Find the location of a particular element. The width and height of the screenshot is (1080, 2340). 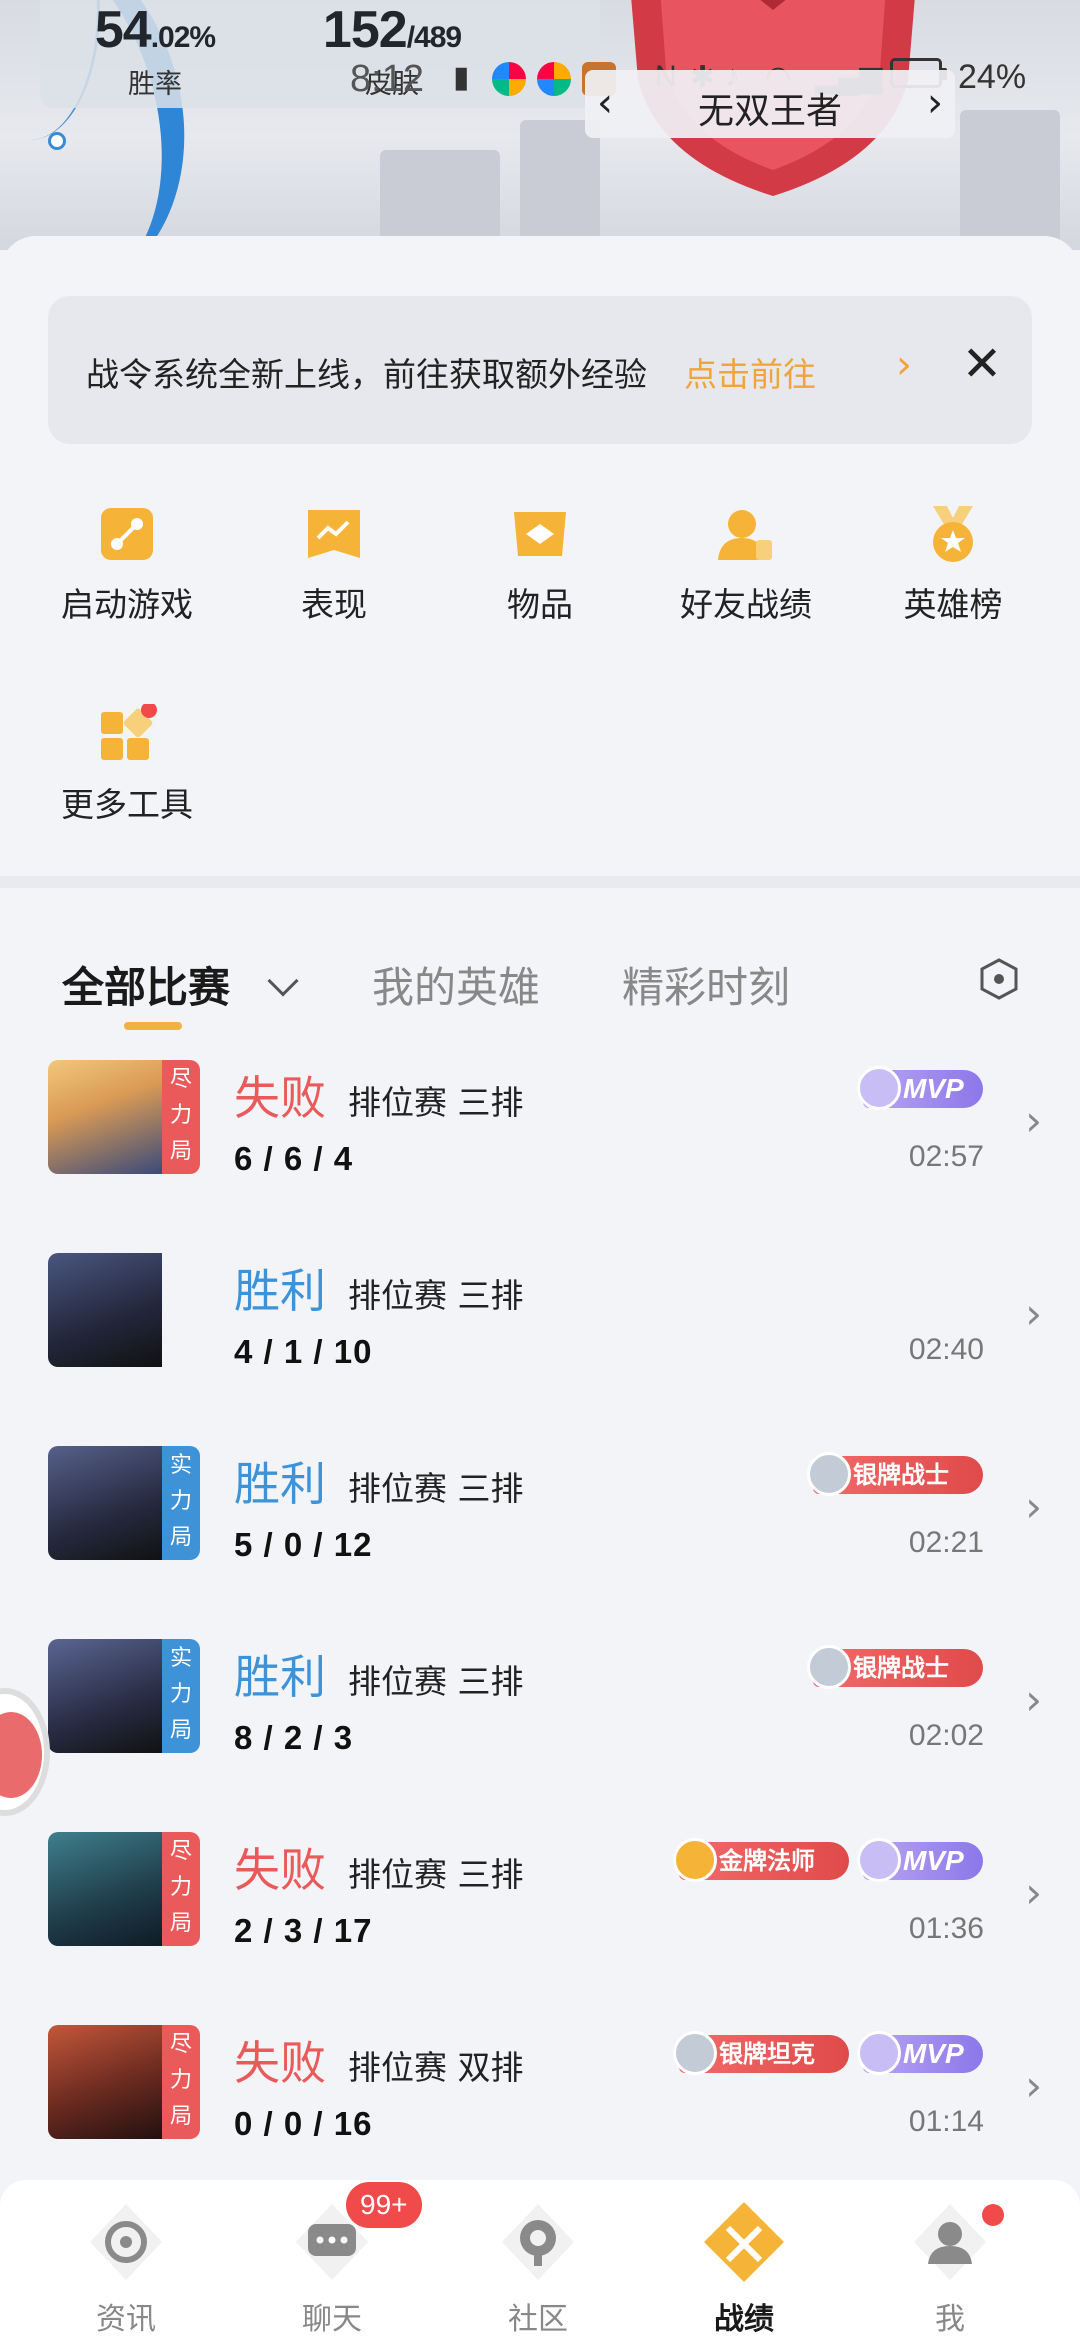

match-duration: 02:21 is located at coordinates (946, 1542).